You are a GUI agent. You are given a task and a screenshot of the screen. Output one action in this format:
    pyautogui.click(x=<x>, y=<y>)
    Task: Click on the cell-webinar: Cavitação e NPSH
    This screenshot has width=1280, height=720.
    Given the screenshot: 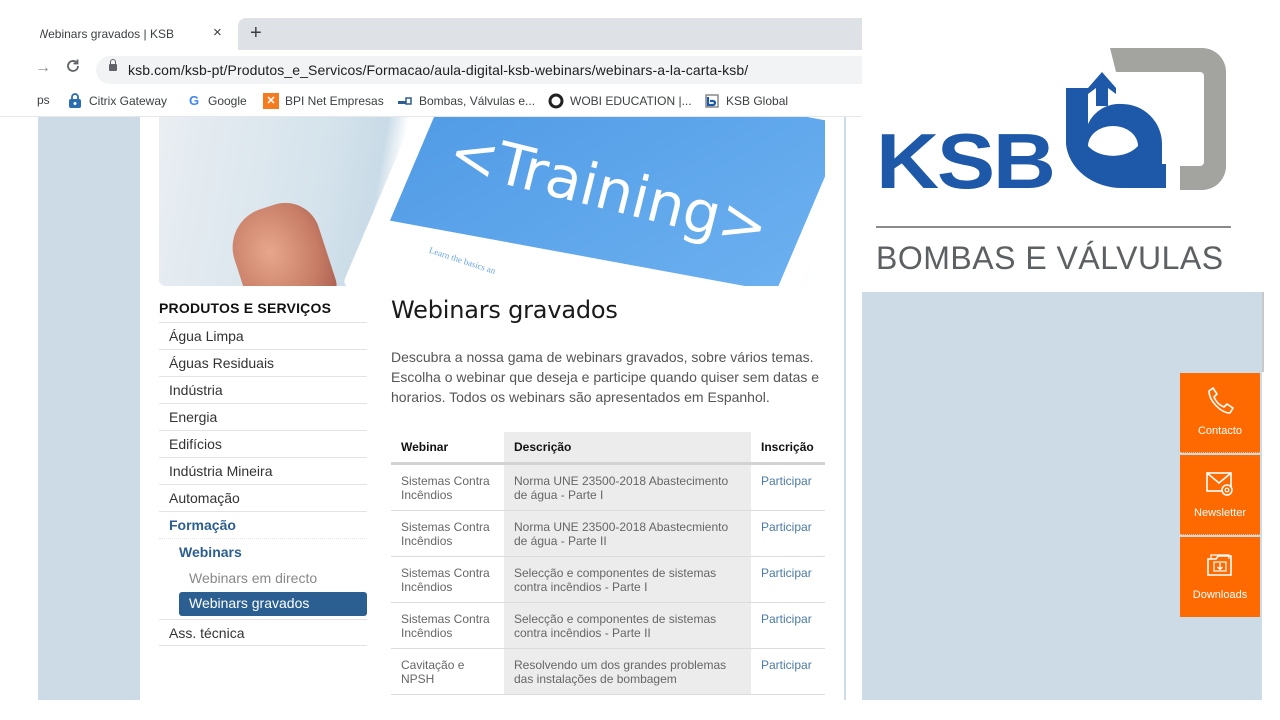 What is the action you would take?
    pyautogui.click(x=447, y=671)
    